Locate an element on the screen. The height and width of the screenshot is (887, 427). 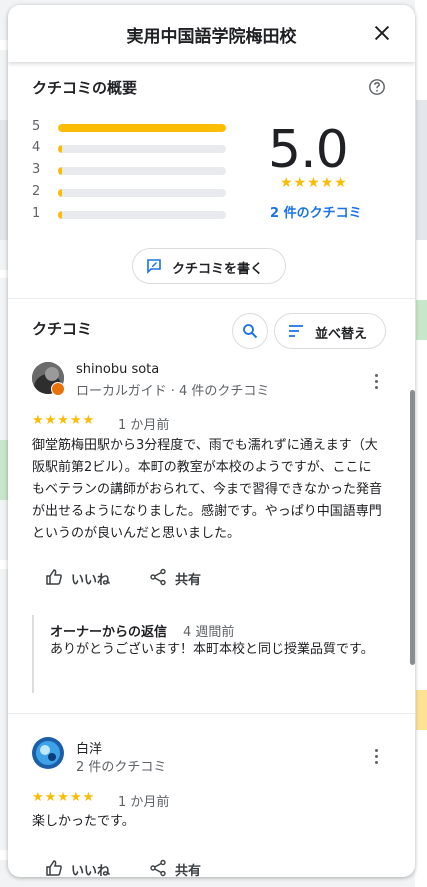
sort-label: 並べ替え is located at coordinates (341, 334).